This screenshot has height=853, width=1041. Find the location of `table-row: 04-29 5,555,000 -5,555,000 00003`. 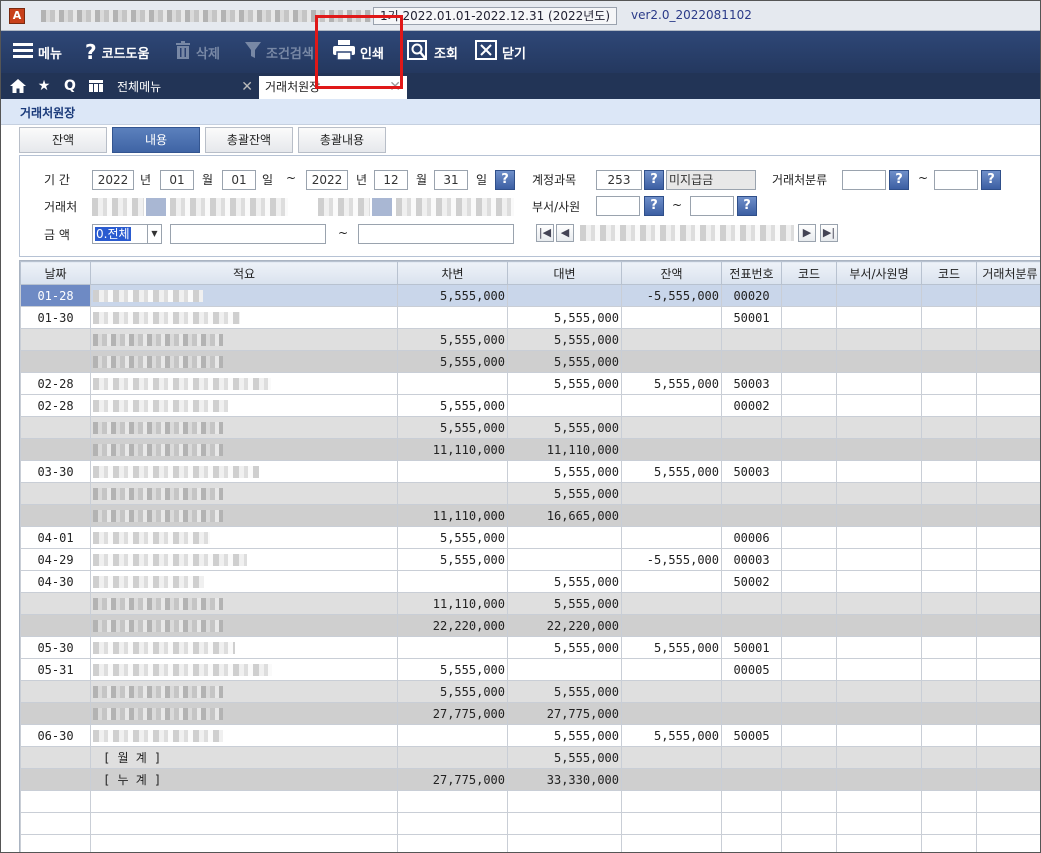

table-row: 04-29 5,555,000 -5,555,000 00003 is located at coordinates (530, 559).